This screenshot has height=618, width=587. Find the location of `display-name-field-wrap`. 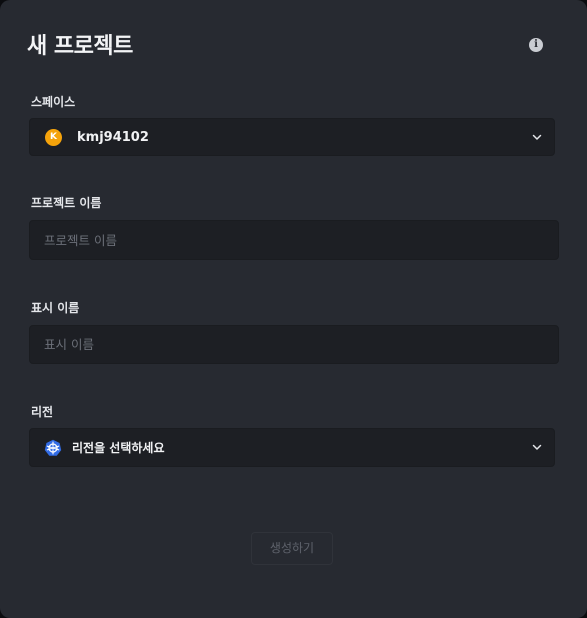

display-name-field-wrap is located at coordinates (294, 344).